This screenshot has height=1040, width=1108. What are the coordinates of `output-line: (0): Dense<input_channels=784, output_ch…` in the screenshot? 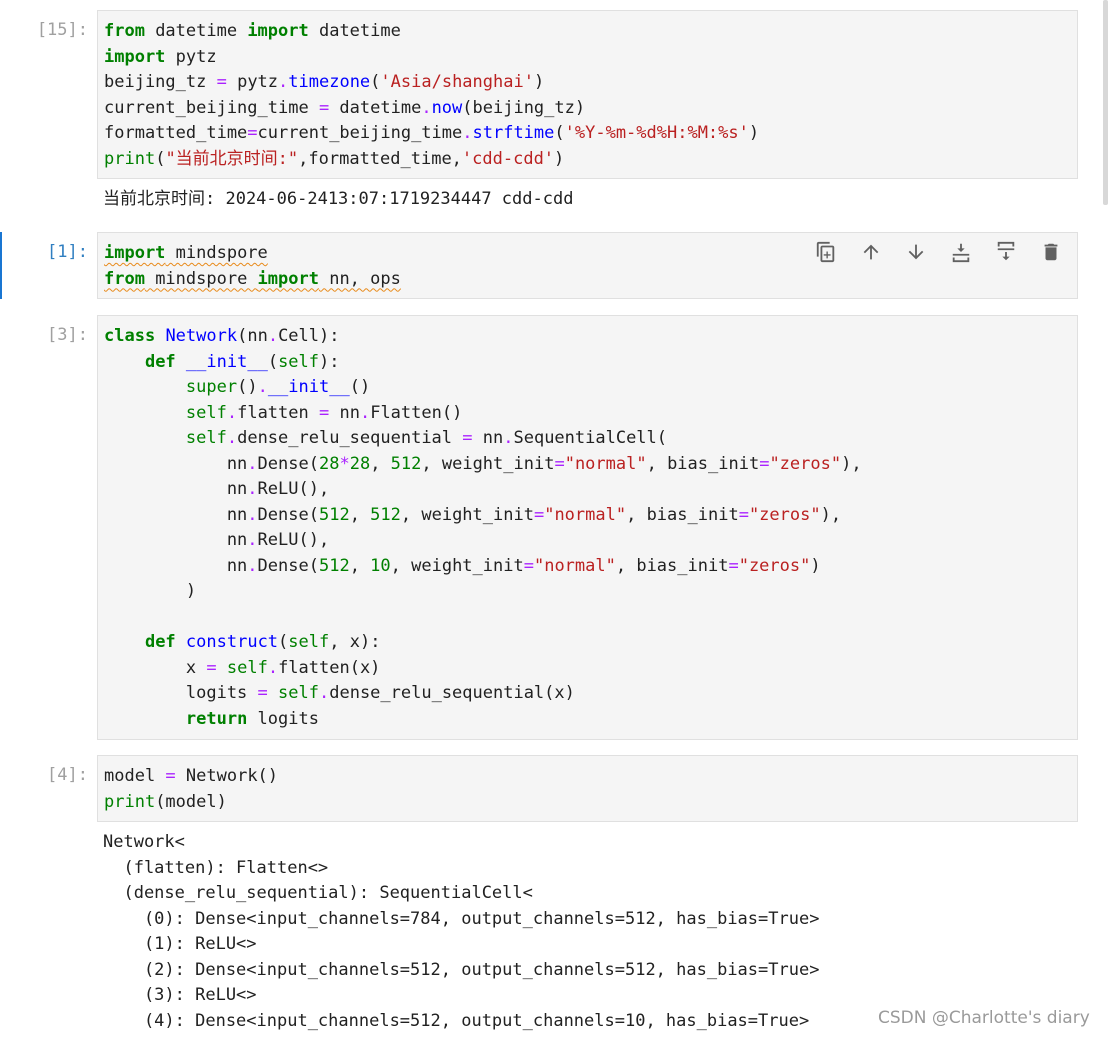 It's located at (461, 918).